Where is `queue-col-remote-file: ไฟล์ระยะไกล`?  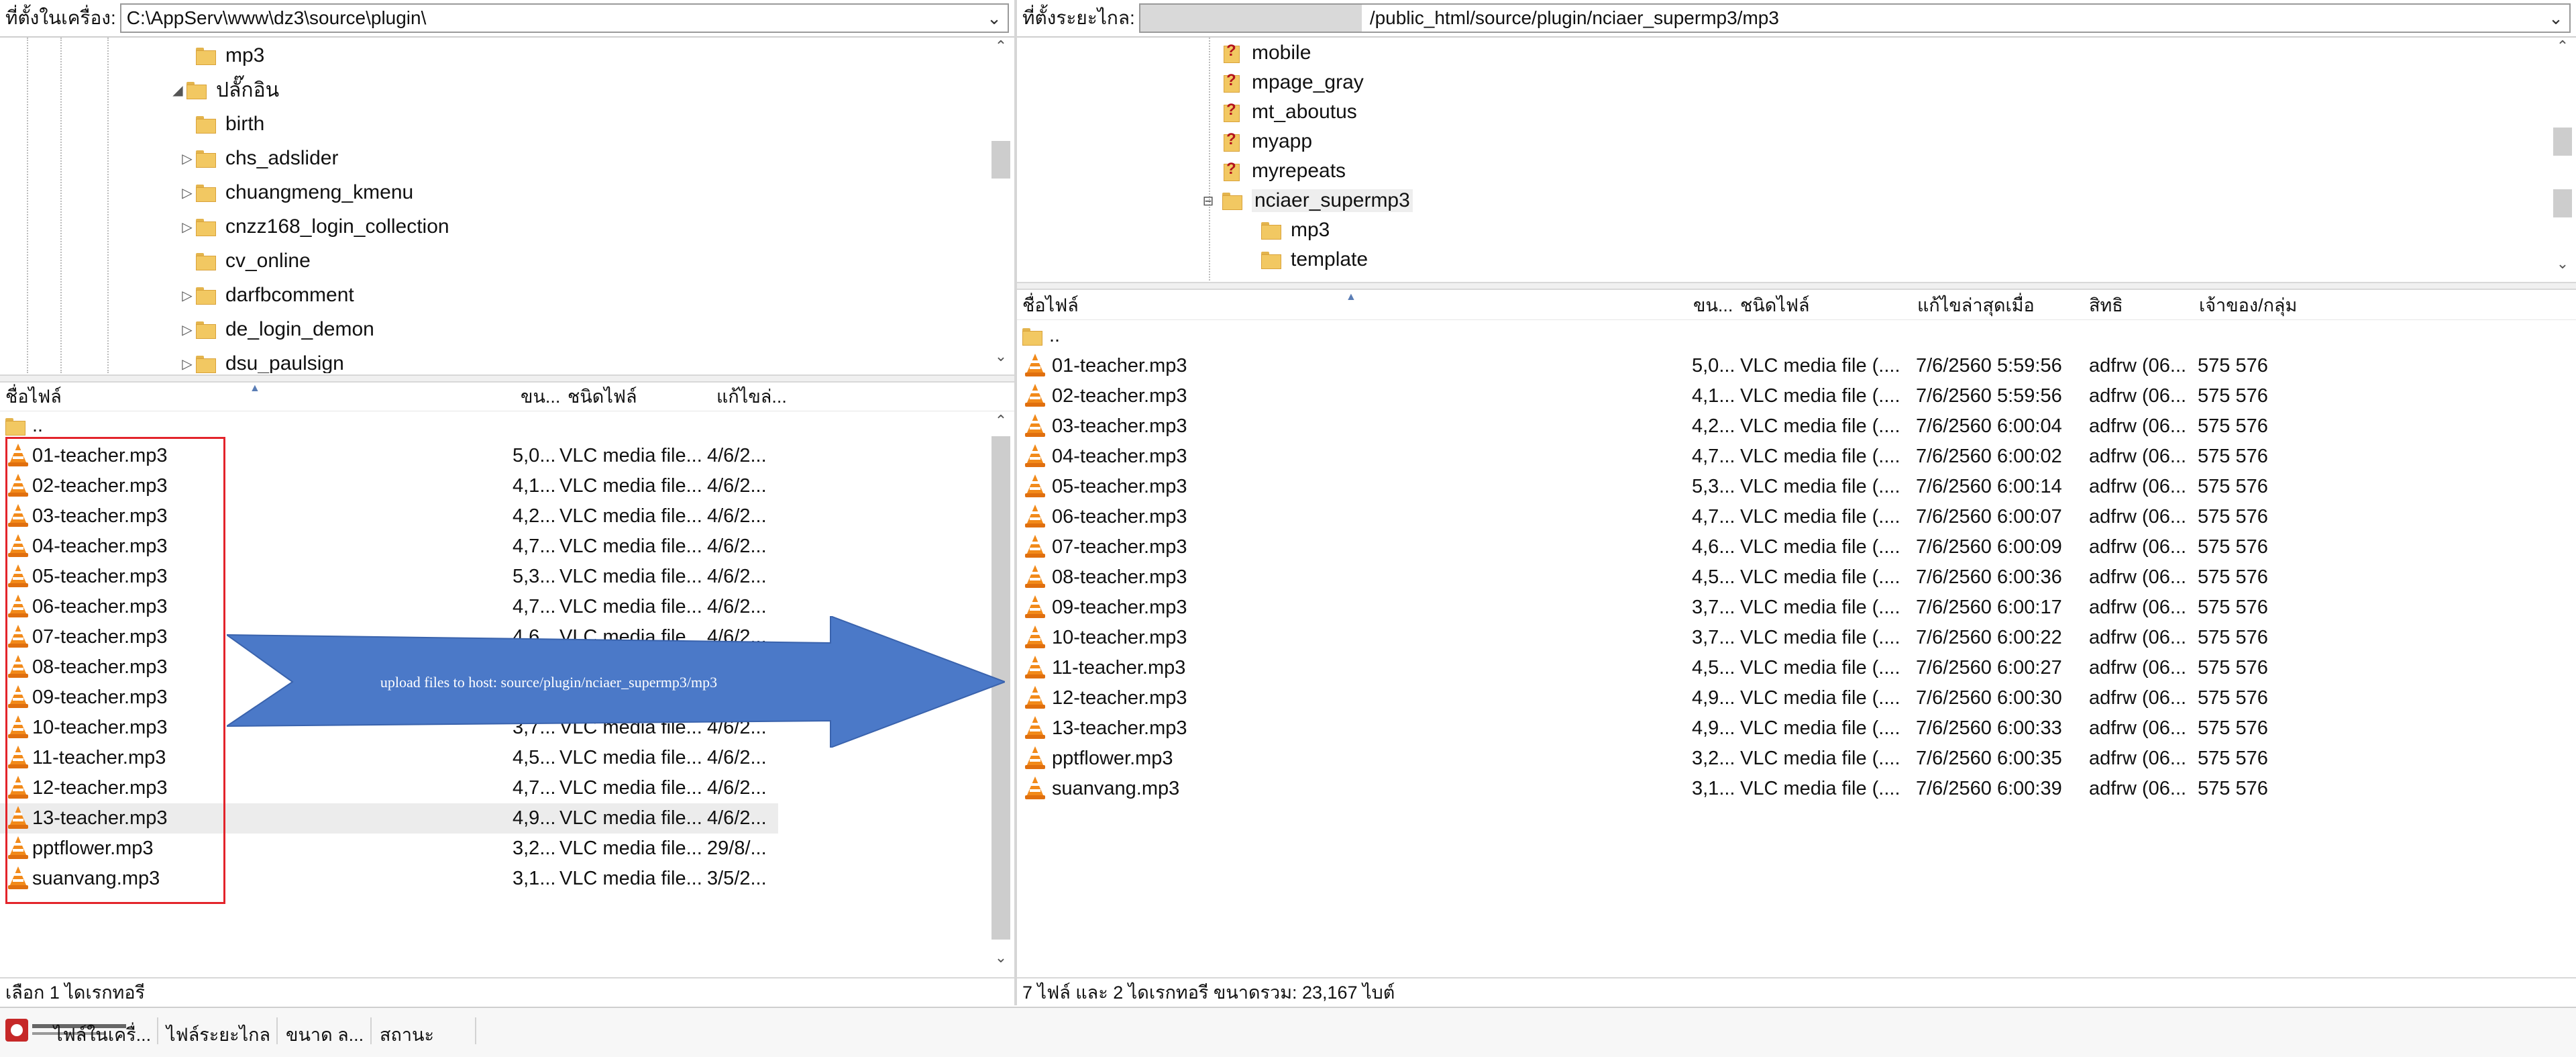
queue-col-remote-file: ไฟล์ระยะไกล is located at coordinates (218, 1034).